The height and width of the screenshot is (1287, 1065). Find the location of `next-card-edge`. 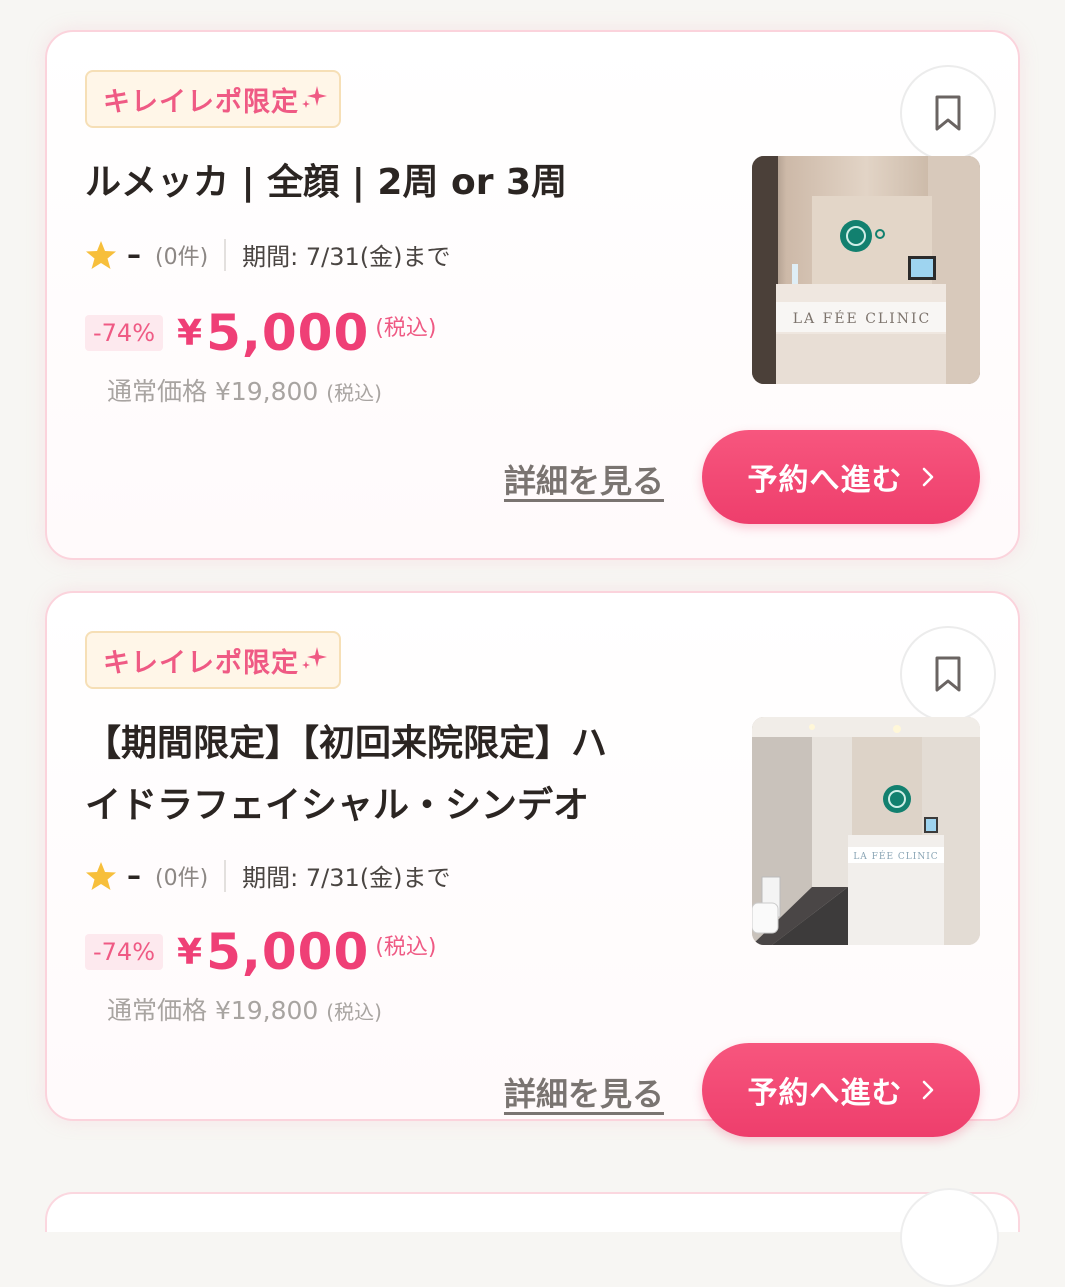

next-card-edge is located at coordinates (532, 1212).